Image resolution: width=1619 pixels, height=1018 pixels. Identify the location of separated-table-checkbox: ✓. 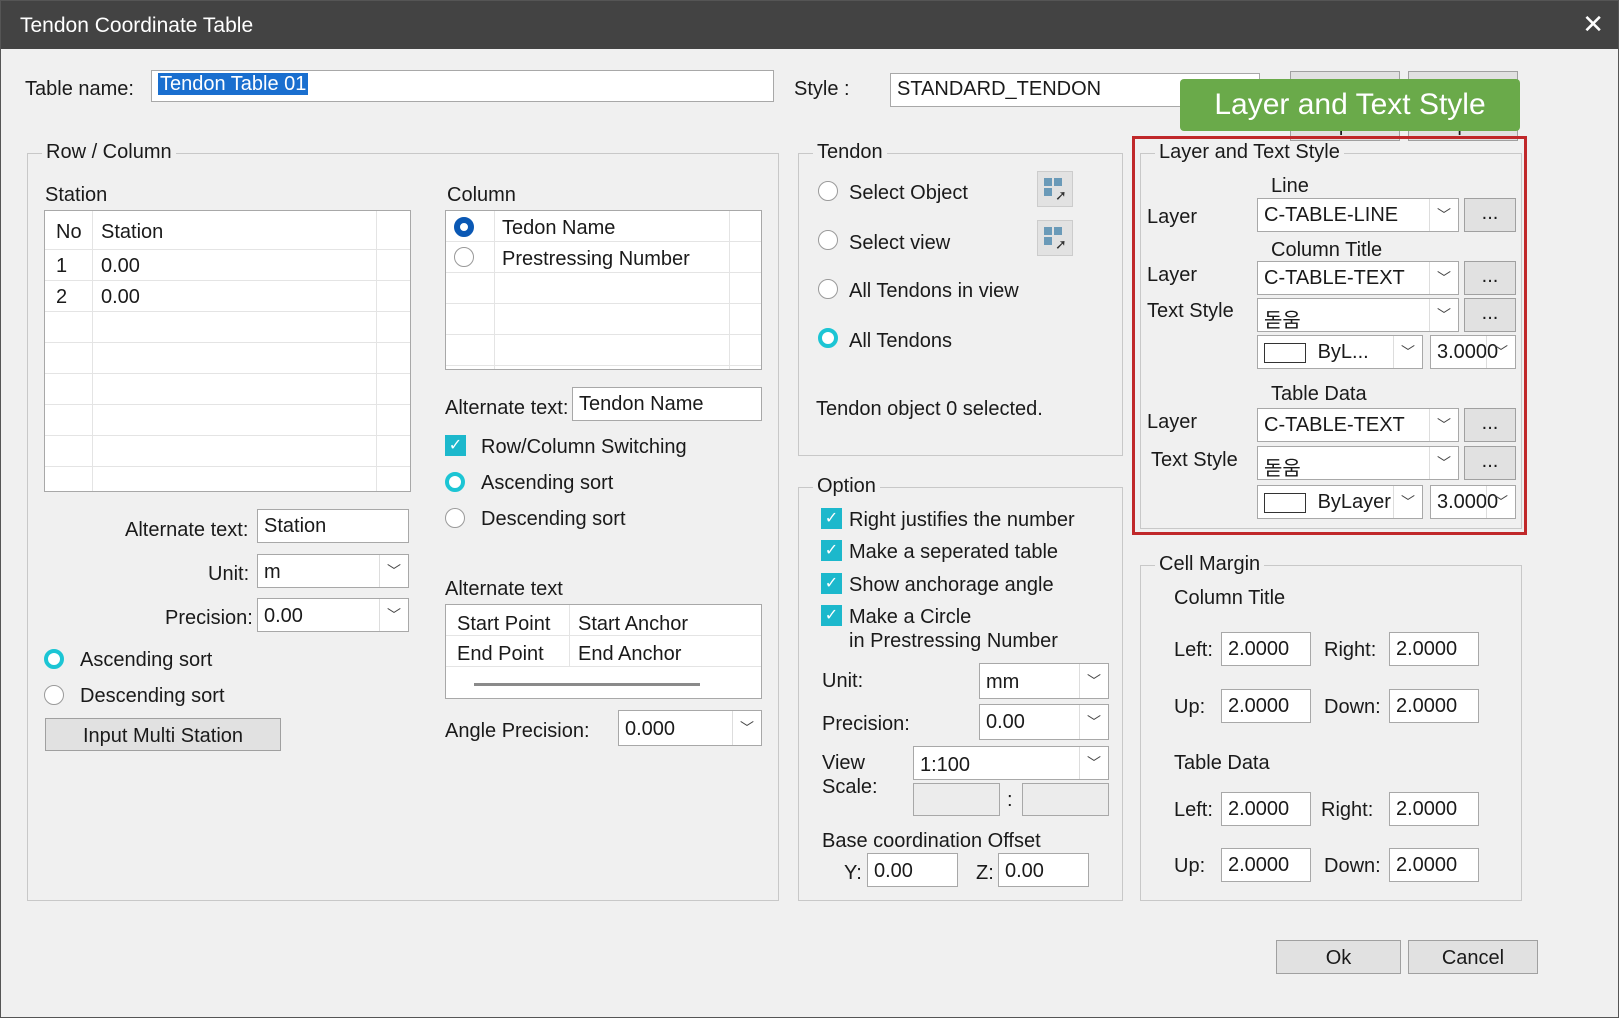
(831, 550).